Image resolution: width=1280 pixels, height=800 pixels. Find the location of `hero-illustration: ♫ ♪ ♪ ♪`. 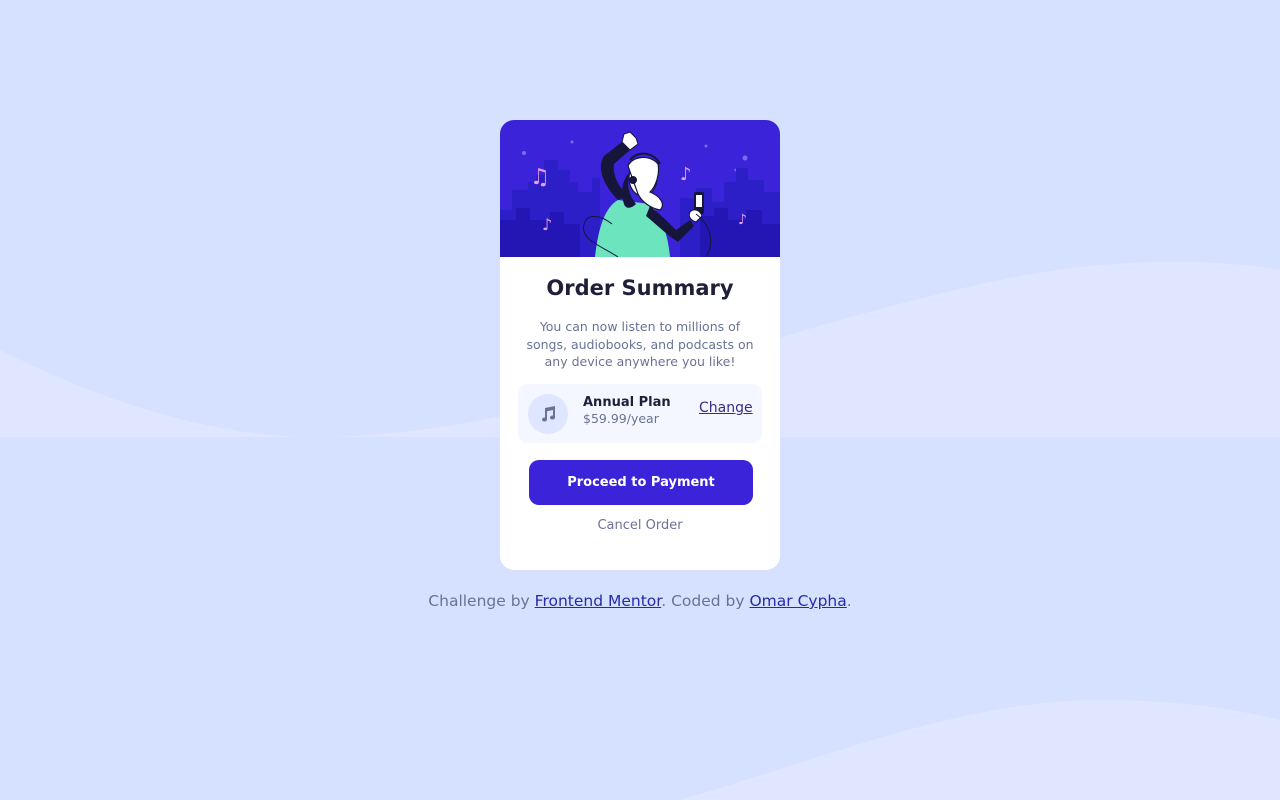

hero-illustration: ♫ ♪ ♪ ♪ is located at coordinates (640, 188).